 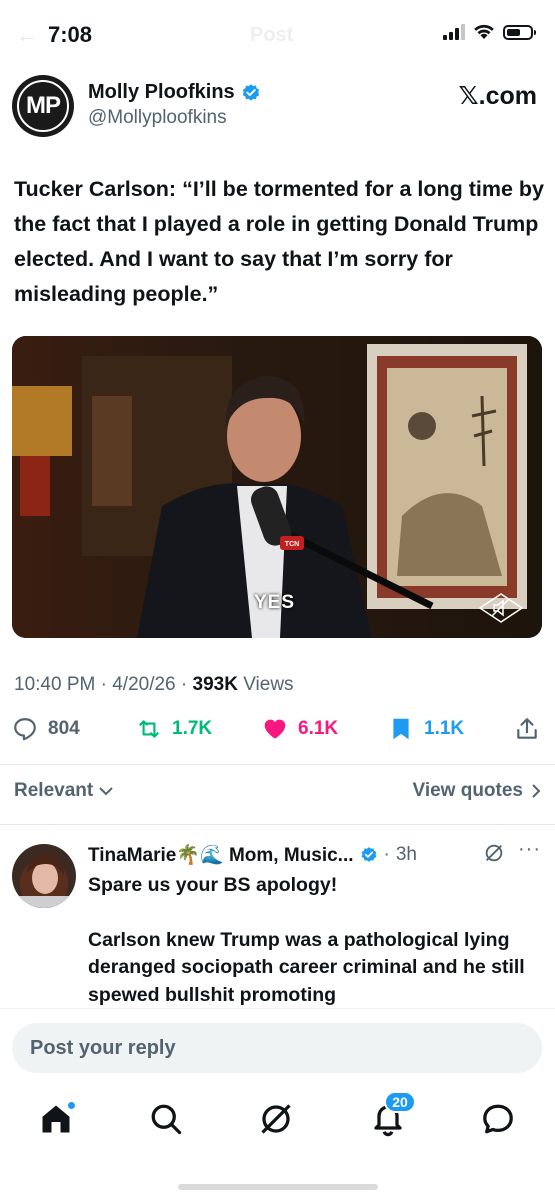 I want to click on repost-icon, so click(x=149, y=729).